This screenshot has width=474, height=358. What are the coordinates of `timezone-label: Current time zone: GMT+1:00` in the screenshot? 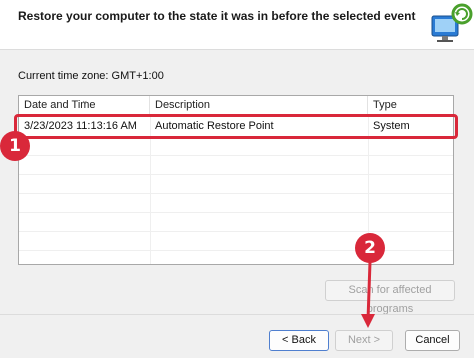 It's located at (91, 76).